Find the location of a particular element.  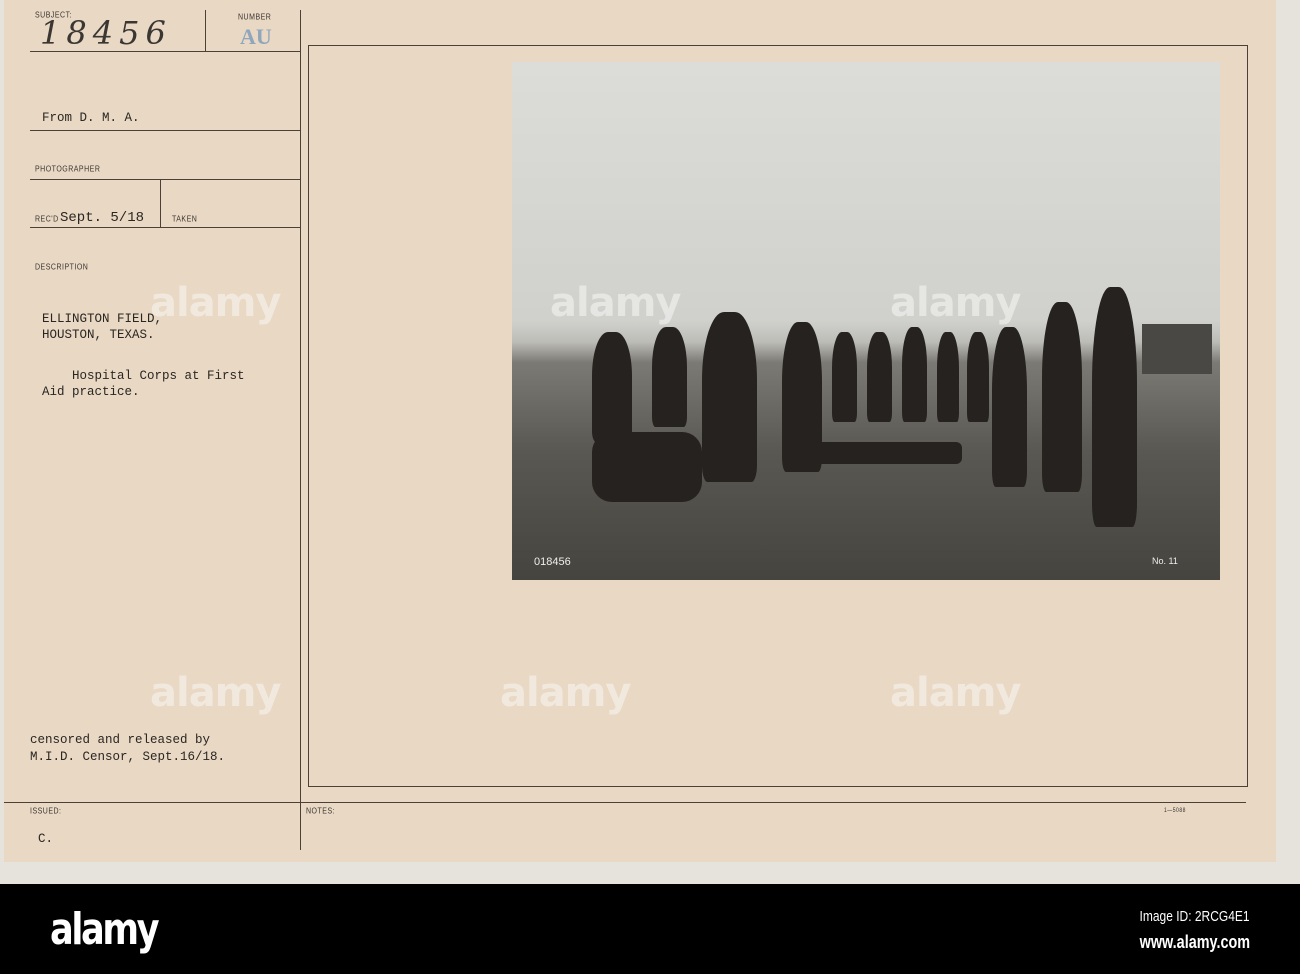

description-line: Aid practice. is located at coordinates (91, 392).